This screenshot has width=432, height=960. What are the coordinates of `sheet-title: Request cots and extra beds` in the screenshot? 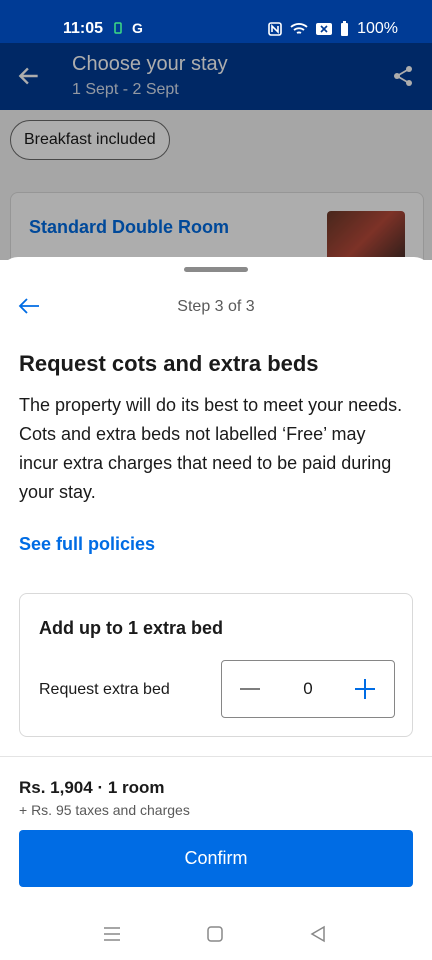 It's located at (169, 363).